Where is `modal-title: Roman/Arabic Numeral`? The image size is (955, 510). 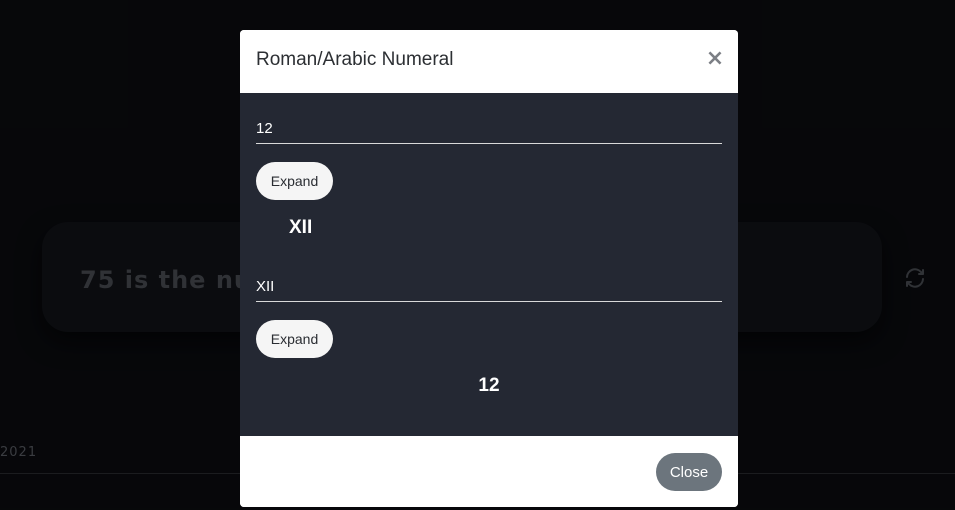 modal-title: Roman/Arabic Numeral is located at coordinates (355, 59).